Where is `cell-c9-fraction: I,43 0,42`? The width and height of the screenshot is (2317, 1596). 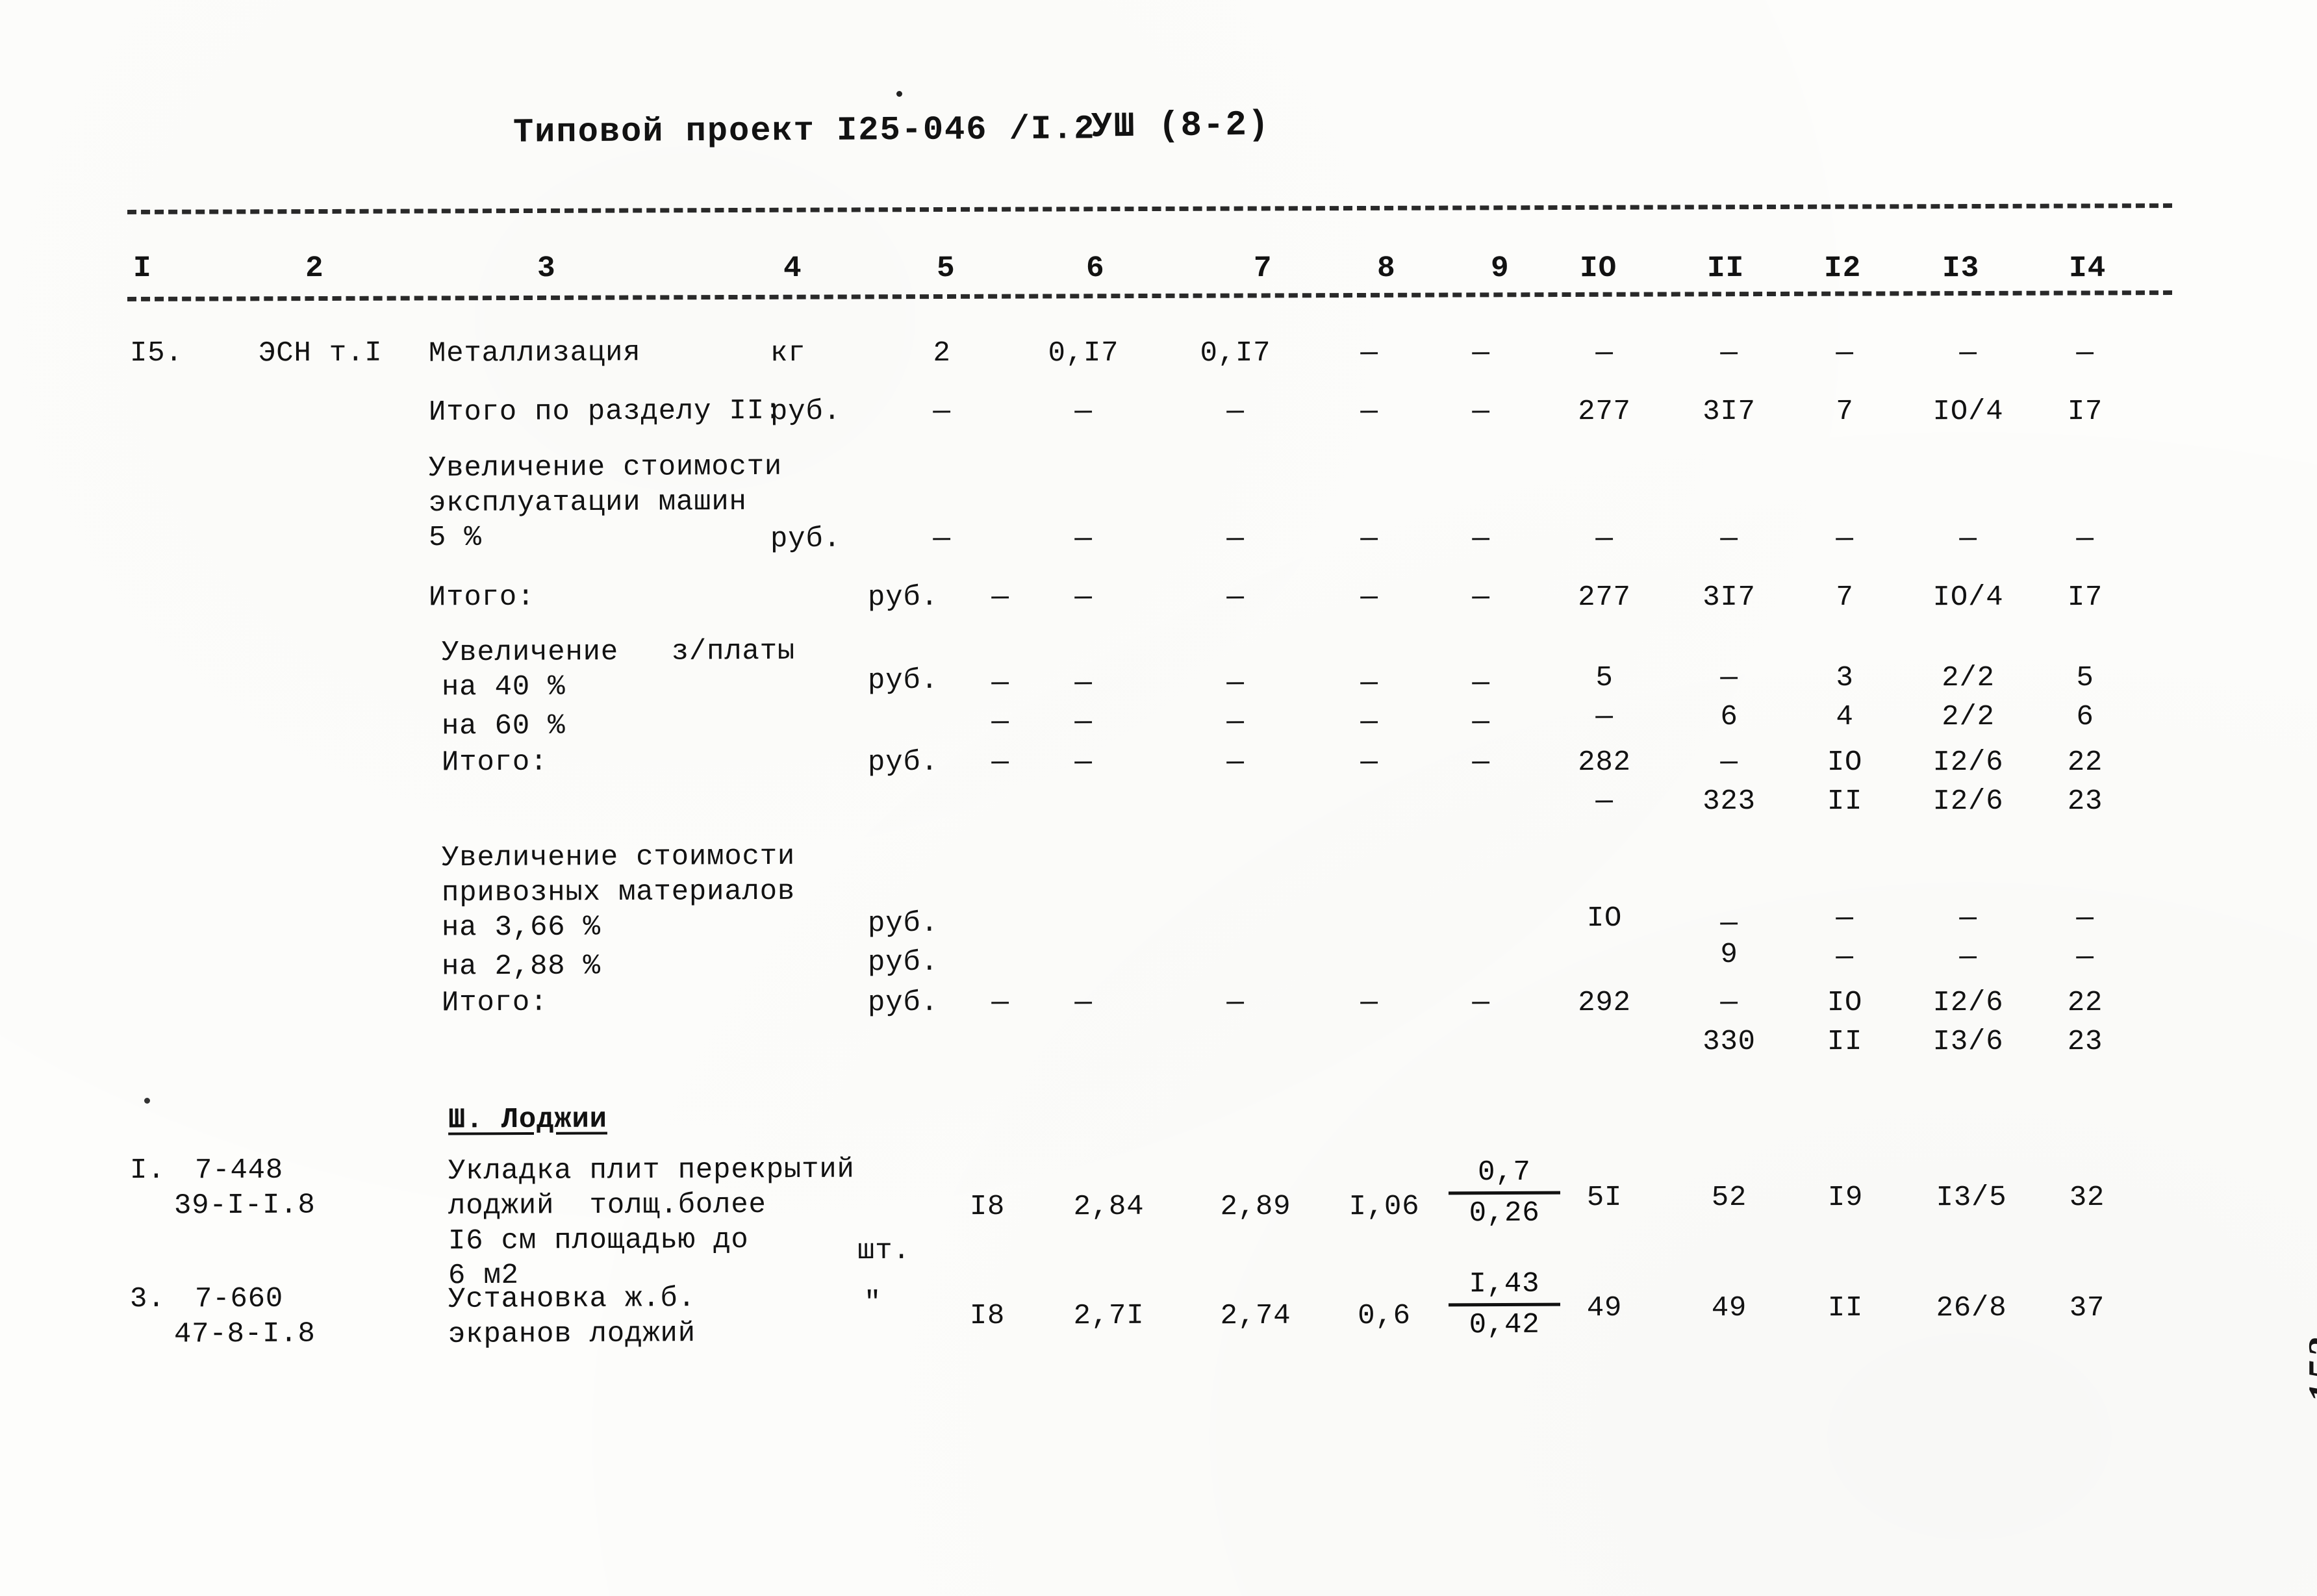 cell-c9-fraction: I,43 0,42 is located at coordinates (1504, 1305).